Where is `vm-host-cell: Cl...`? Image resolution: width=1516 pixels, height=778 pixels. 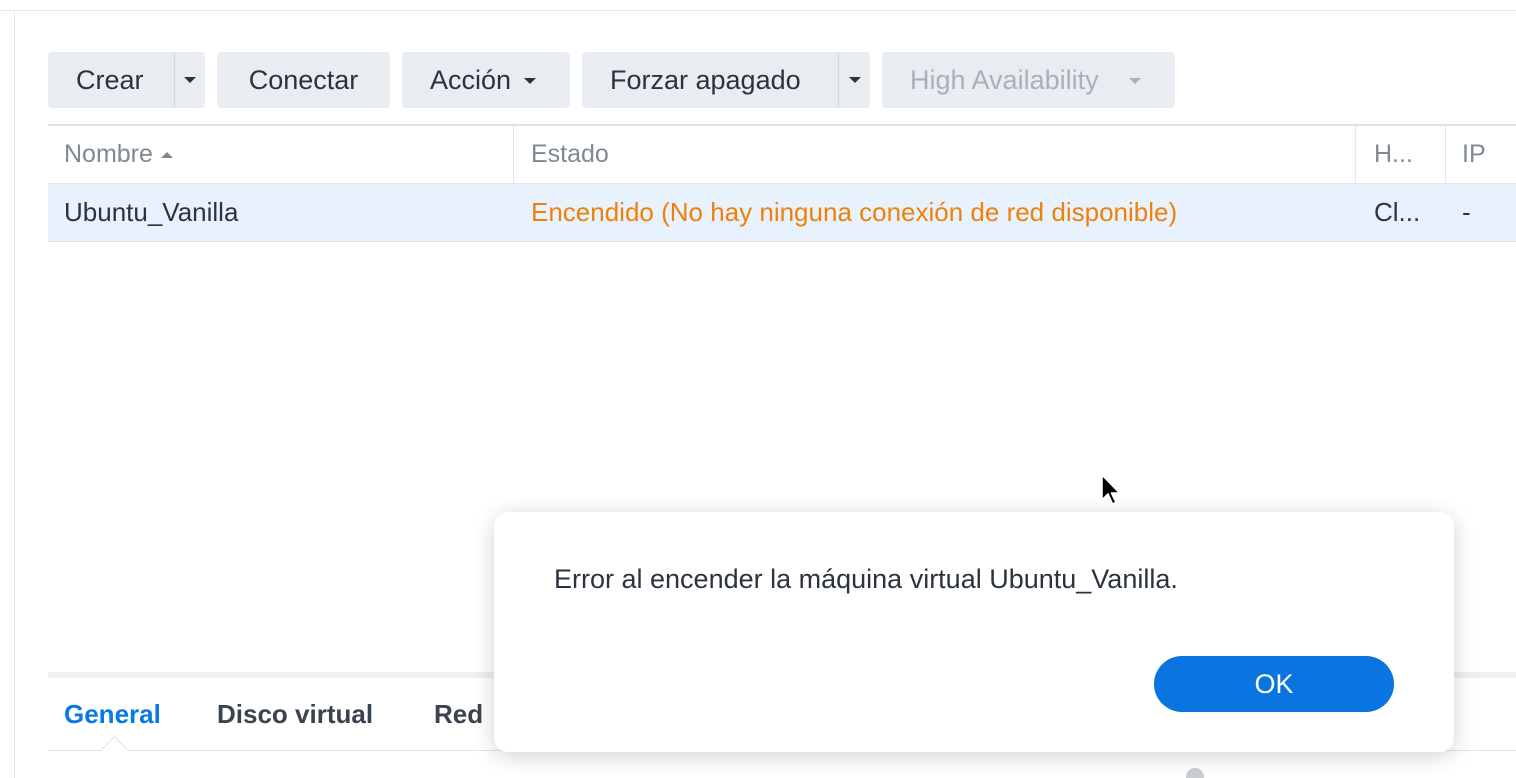 vm-host-cell: Cl... is located at coordinates (1397, 212).